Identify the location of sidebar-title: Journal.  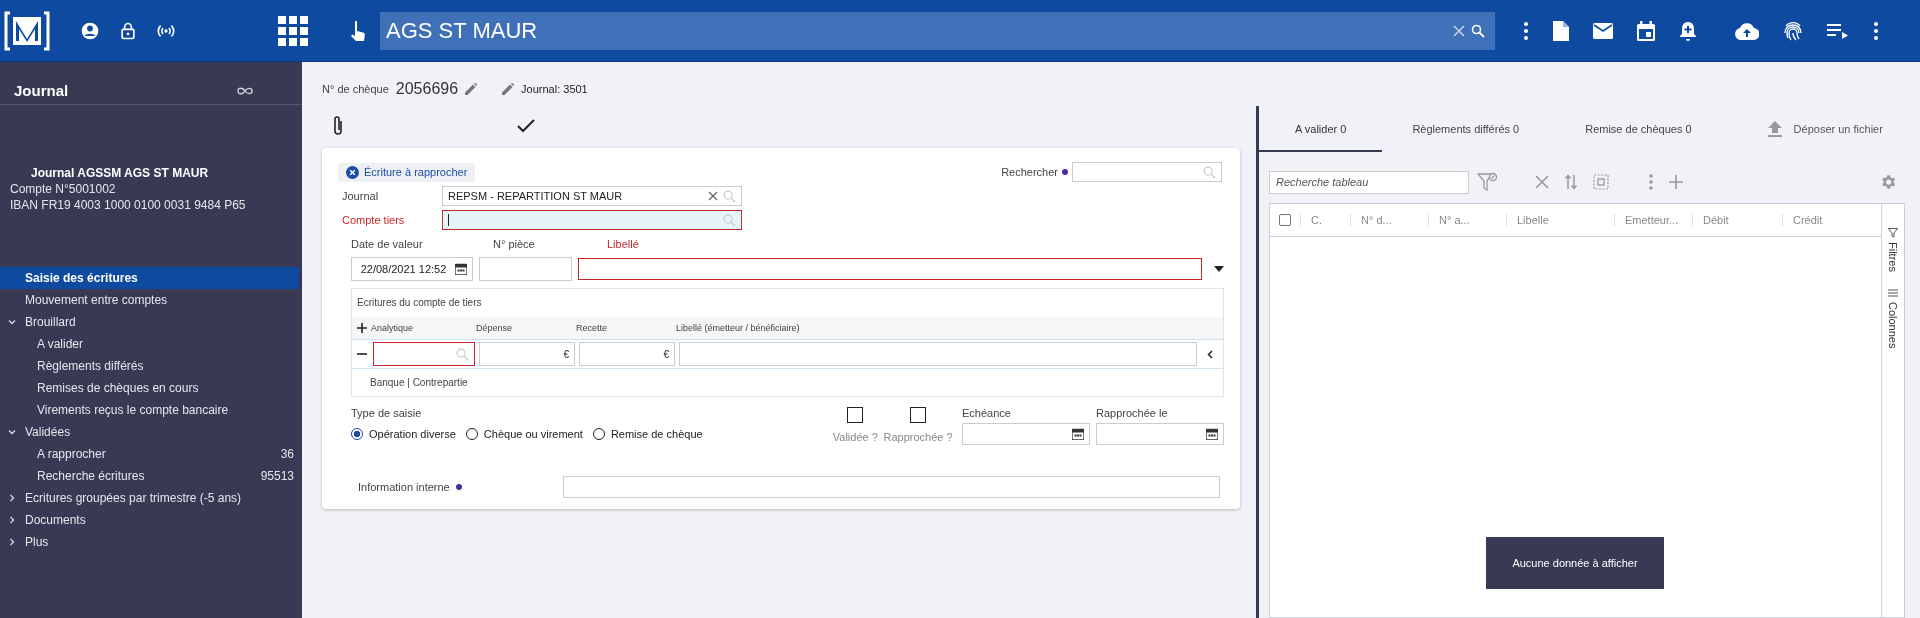
(41, 90).